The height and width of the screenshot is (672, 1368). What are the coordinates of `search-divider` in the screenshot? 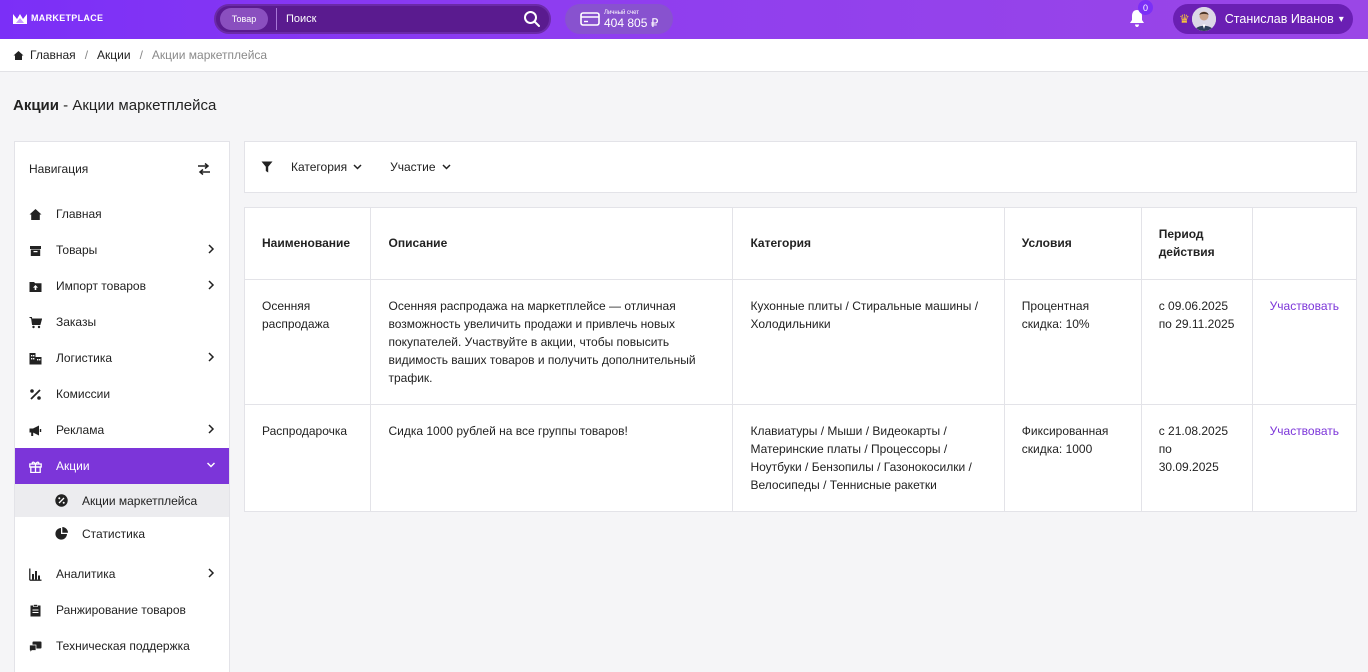 It's located at (276, 19).